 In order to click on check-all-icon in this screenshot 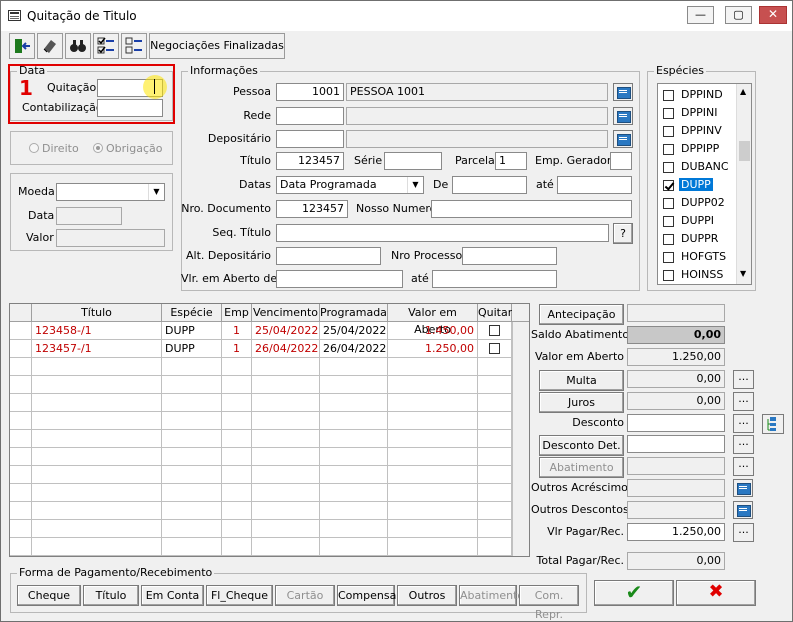, I will do `click(106, 46)`.